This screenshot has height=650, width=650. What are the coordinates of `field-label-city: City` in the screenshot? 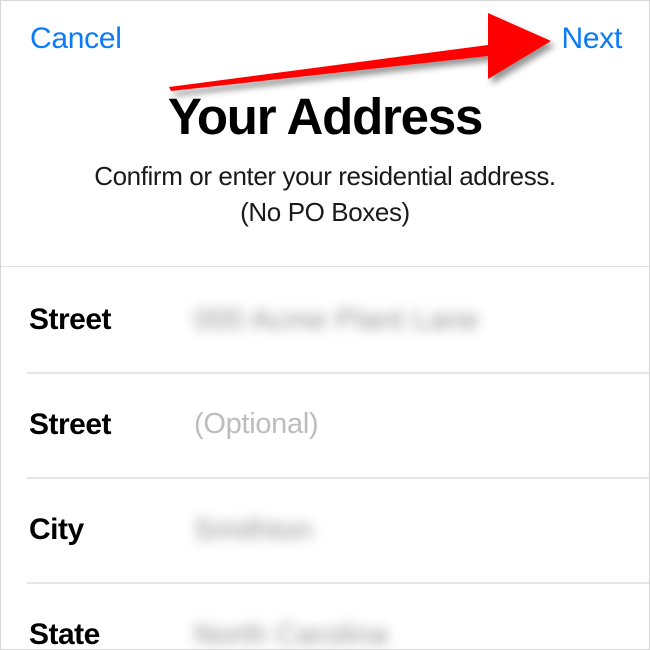 It's located at (56, 529).